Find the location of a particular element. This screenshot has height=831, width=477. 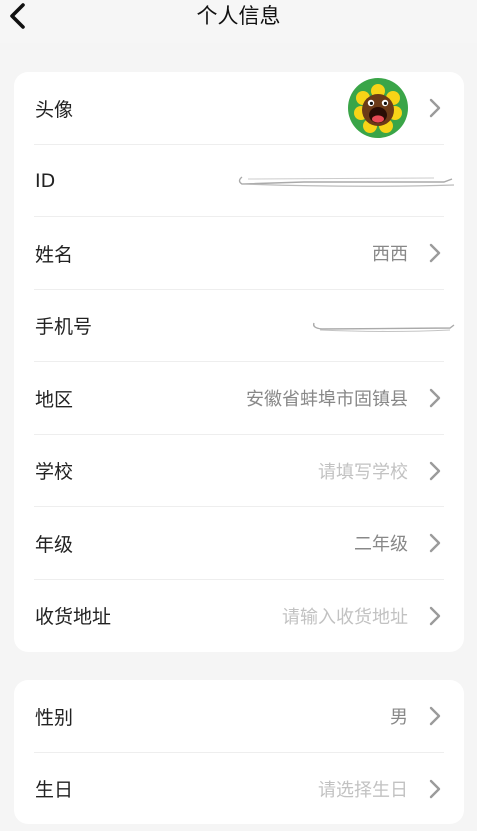

phone-row: 手机号 is located at coordinates (239, 326).